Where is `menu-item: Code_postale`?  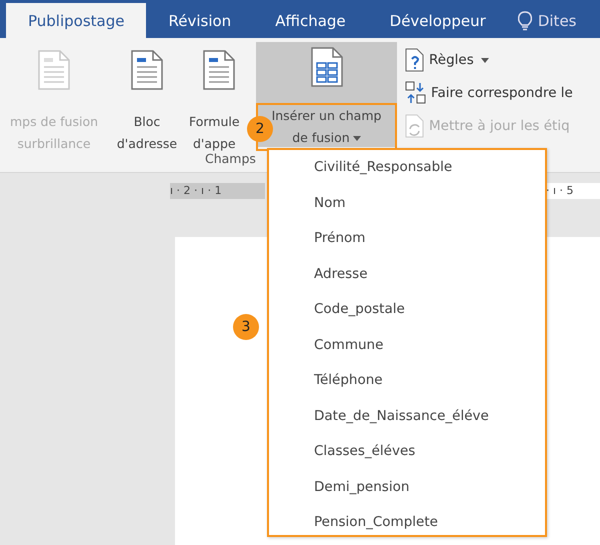
menu-item: Code_postale is located at coordinates (407, 312).